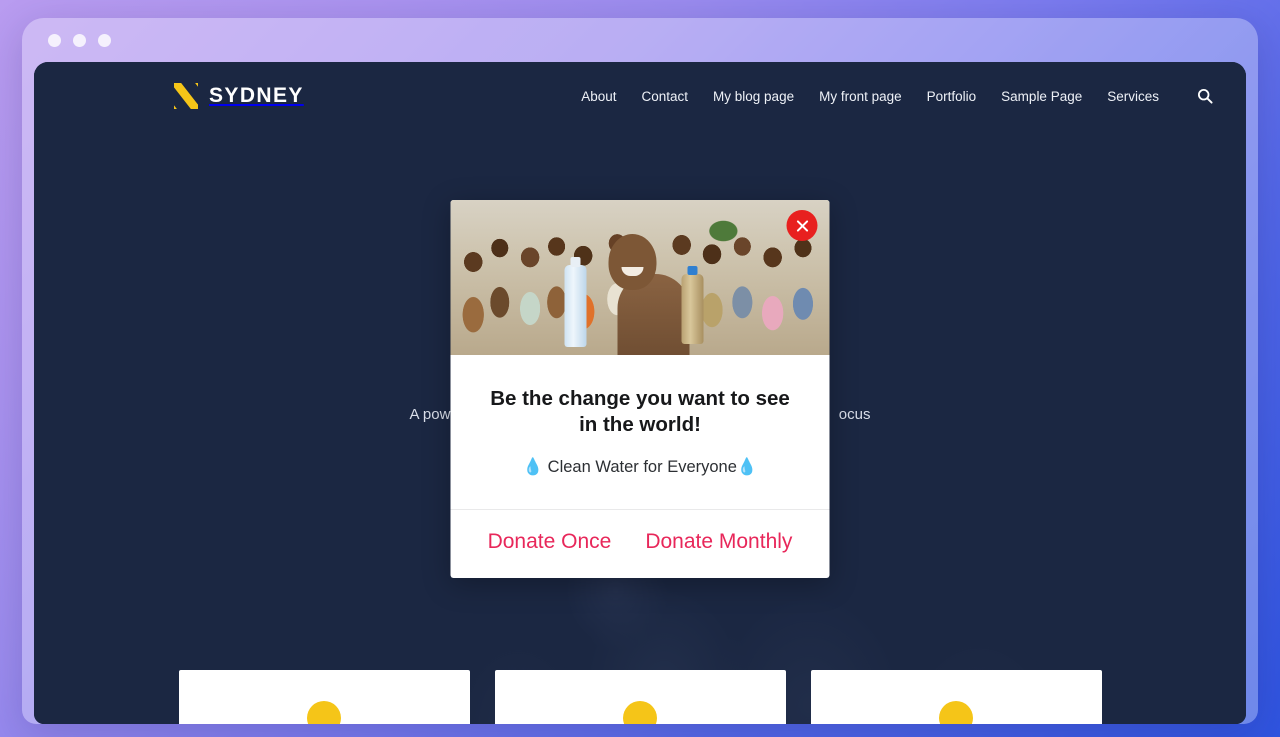 The image size is (1280, 737). Describe the element at coordinates (256, 95) in the screenshot. I see `site-brand-name: SYDNEY` at that location.